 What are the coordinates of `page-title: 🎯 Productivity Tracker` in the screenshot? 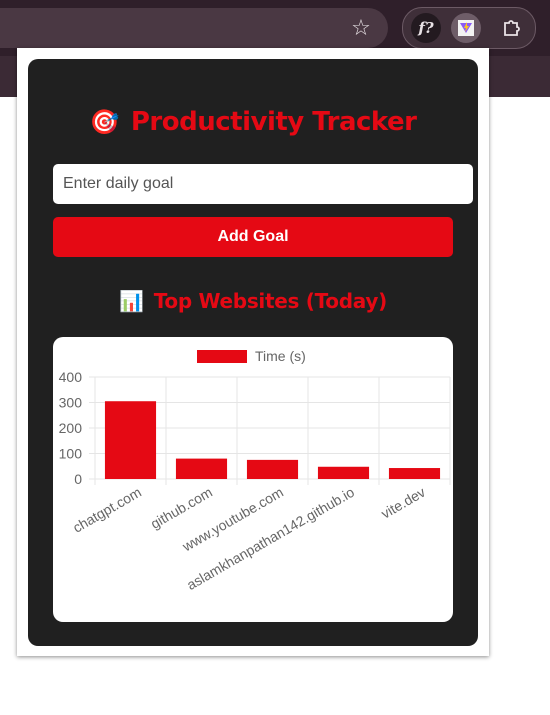 It's located at (253, 122).